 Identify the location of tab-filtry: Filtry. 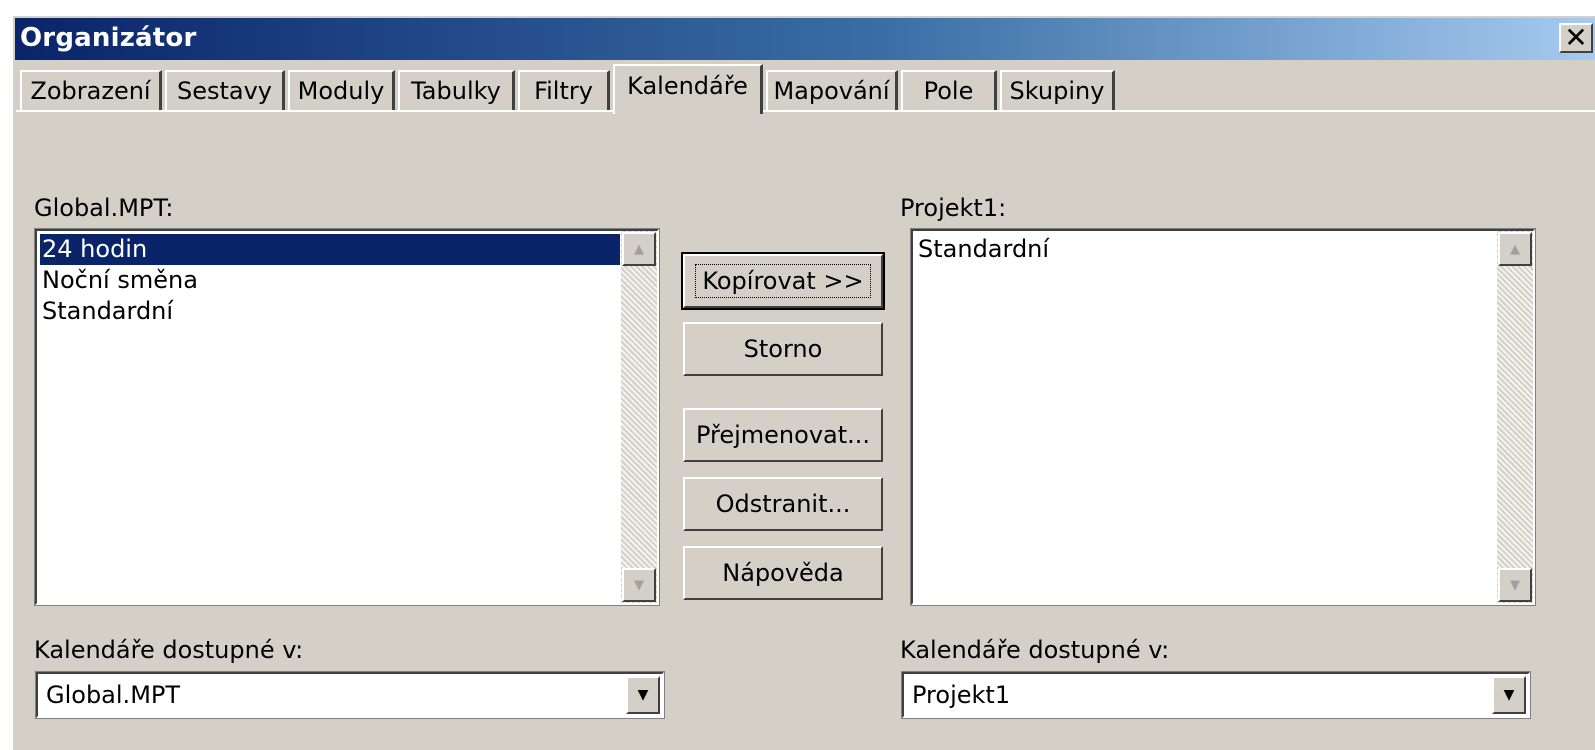
(564, 90).